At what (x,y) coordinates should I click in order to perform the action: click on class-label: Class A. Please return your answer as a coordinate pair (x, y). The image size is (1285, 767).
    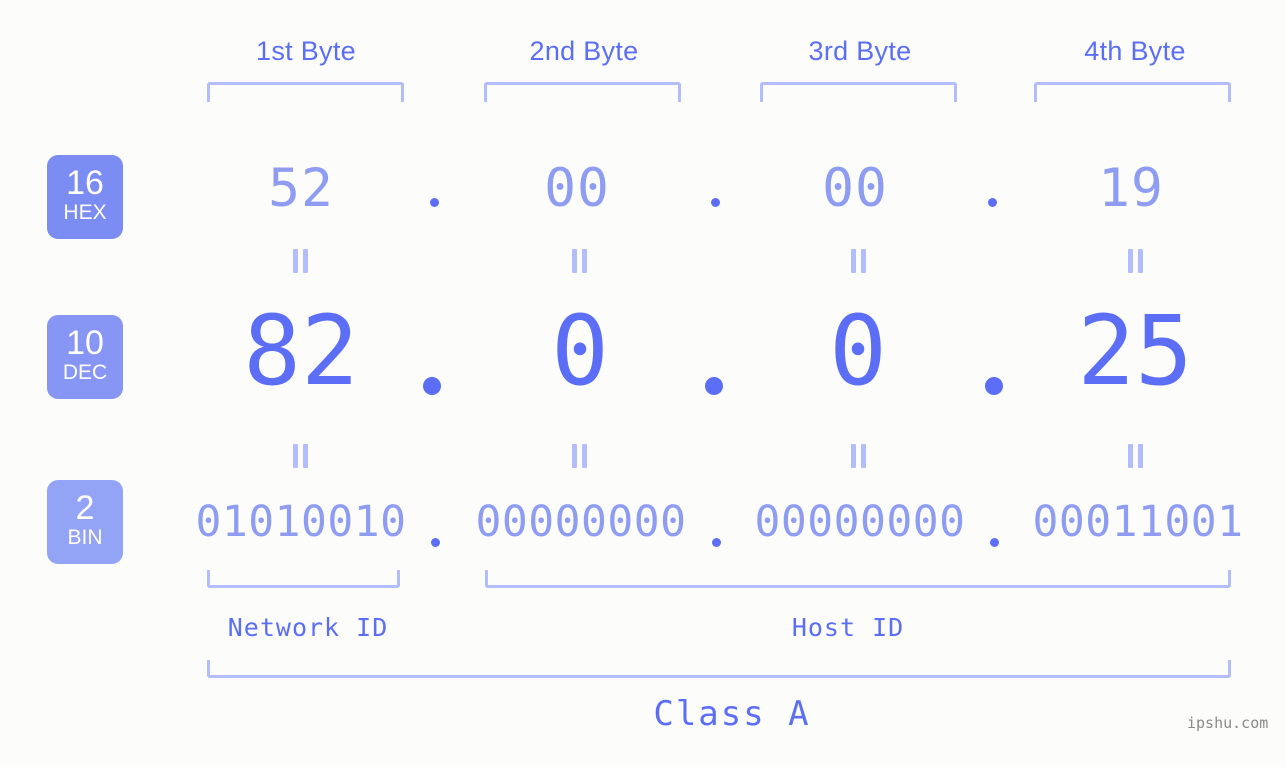
    Looking at the image, I should click on (732, 714).